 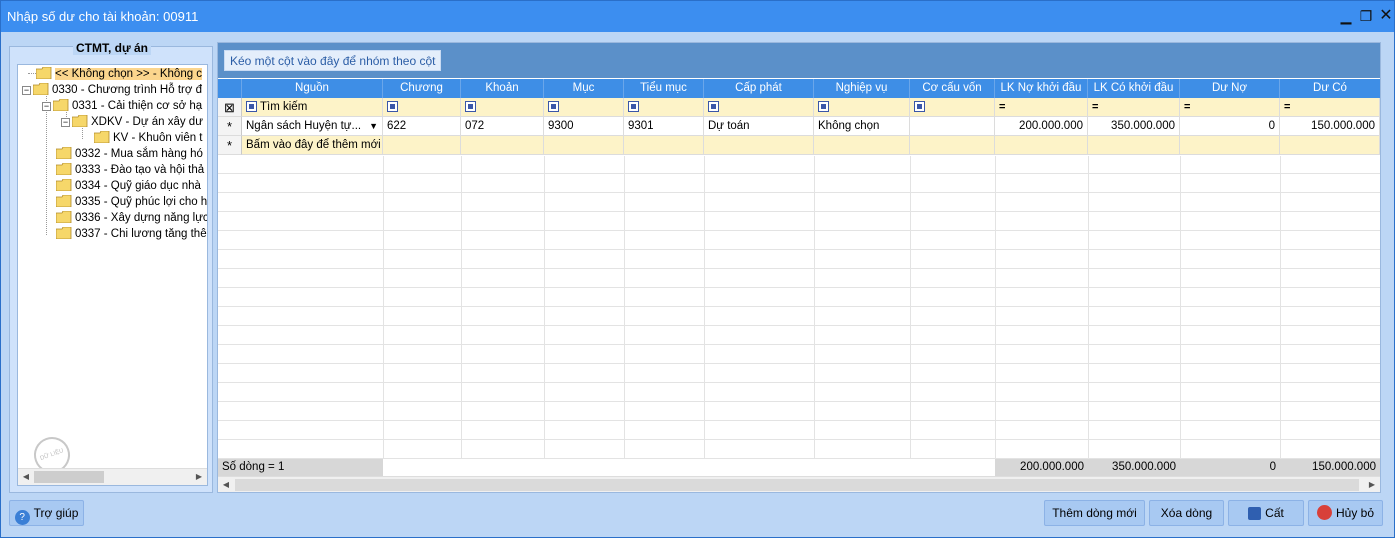 I want to click on tree-horizontal-scrollbar: ◀ ▶, so click(x=112, y=476).